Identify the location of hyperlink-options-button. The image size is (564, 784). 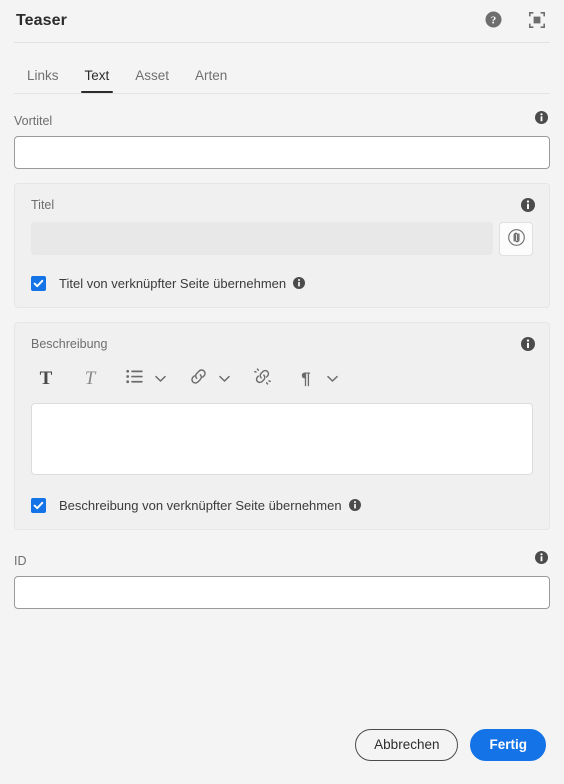
(224, 378).